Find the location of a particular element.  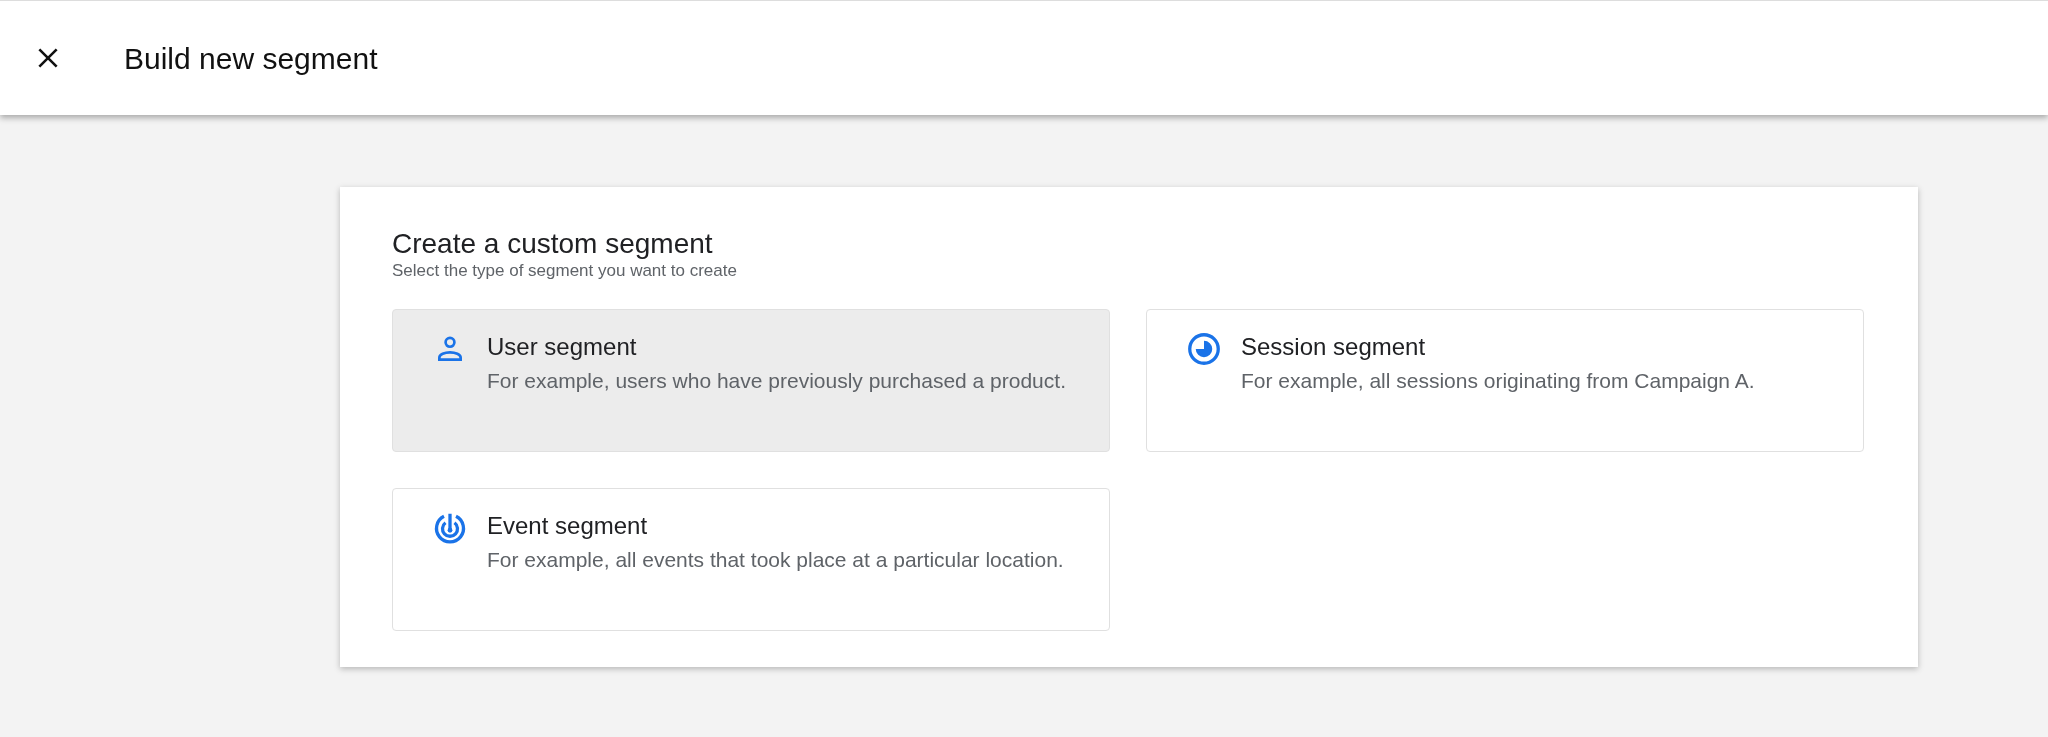

option-title: Event segment is located at coordinates (568, 526).